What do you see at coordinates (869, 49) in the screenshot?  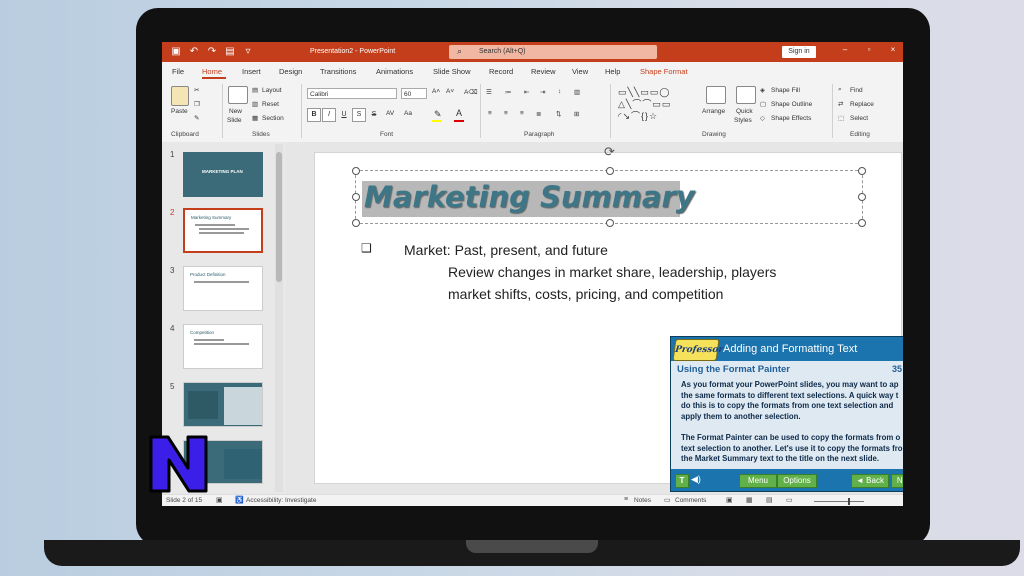 I see `maximize-icon: ▫` at bounding box center [869, 49].